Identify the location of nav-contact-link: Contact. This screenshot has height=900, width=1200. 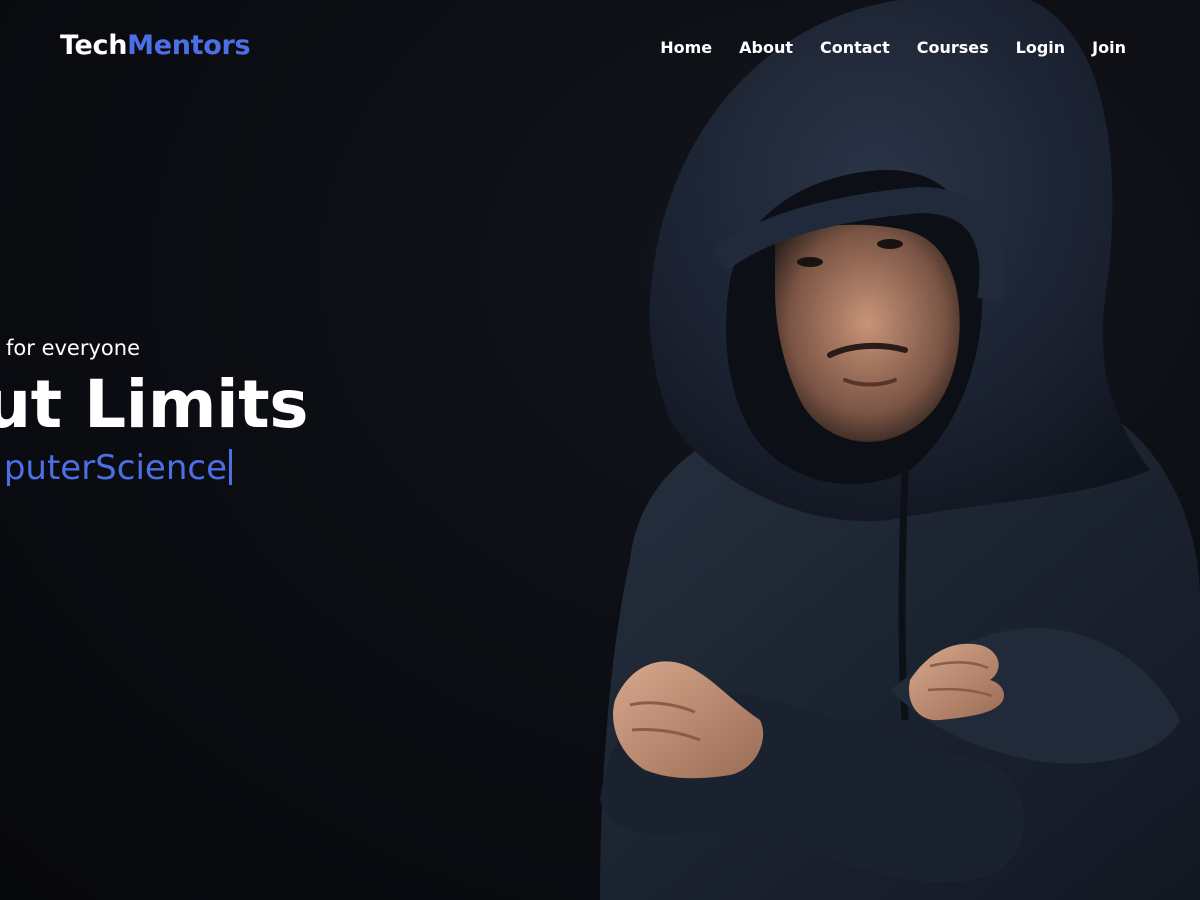
(855, 47).